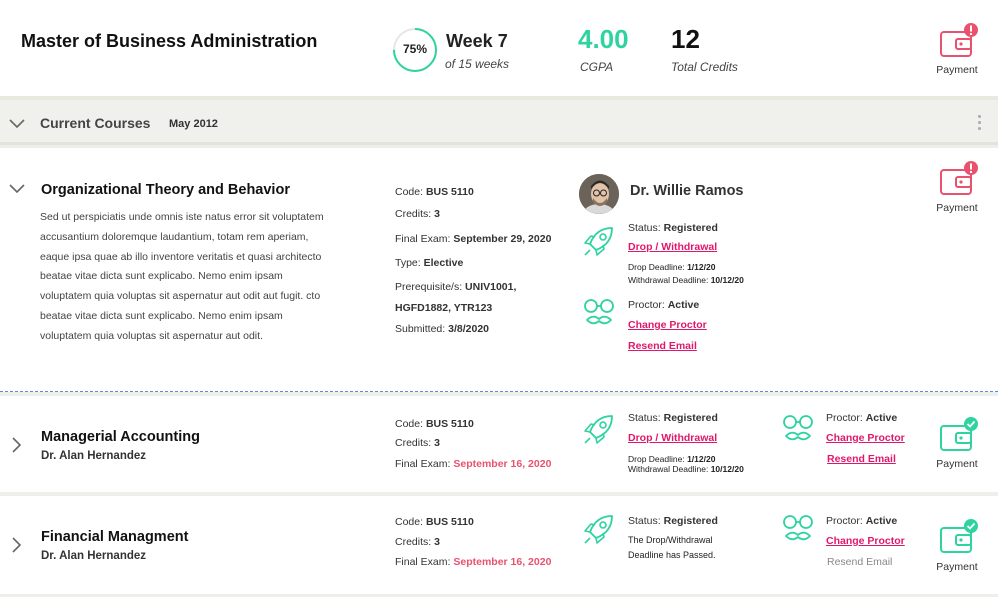 Image resolution: width=998 pixels, height=597 pixels. What do you see at coordinates (444, 308) in the screenshot?
I see `prerequisites-cont: HGFD1882, YTR123` at bounding box center [444, 308].